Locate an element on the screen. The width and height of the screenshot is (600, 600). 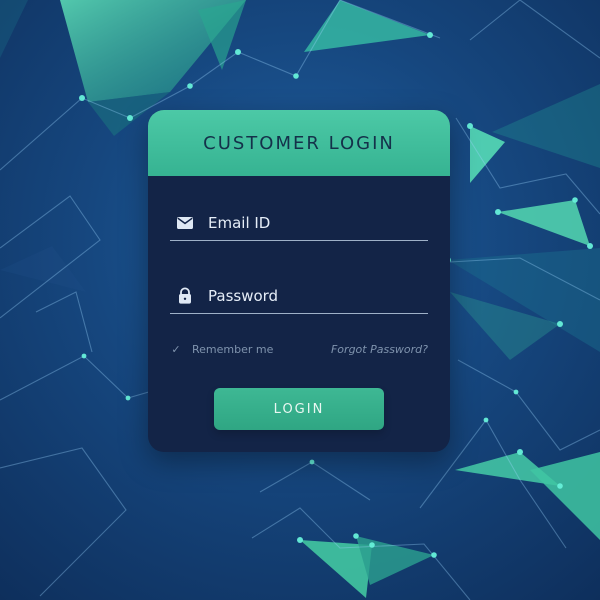
check-icon: ✓ is located at coordinates (176, 349).